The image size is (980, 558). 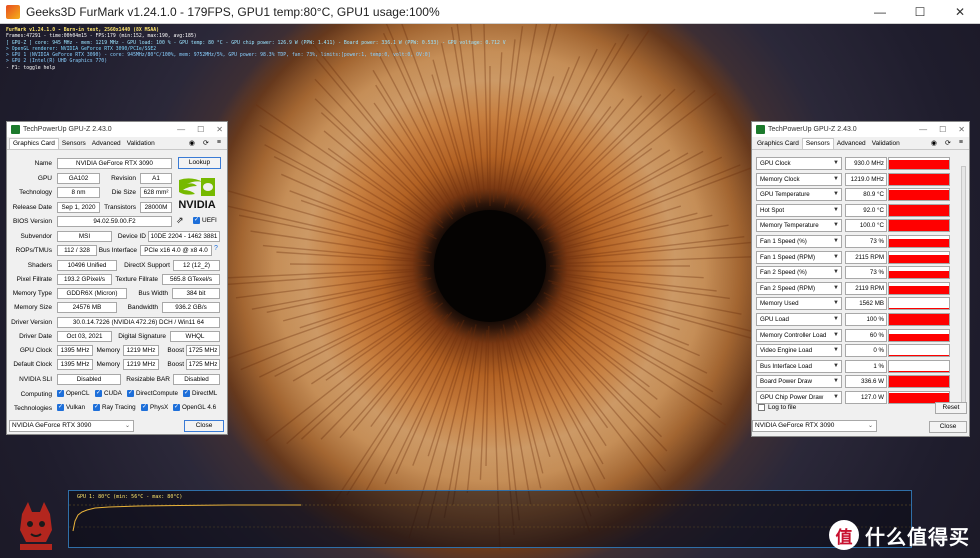 I want to click on sensor-value: 336.6 W, so click(x=866, y=382).